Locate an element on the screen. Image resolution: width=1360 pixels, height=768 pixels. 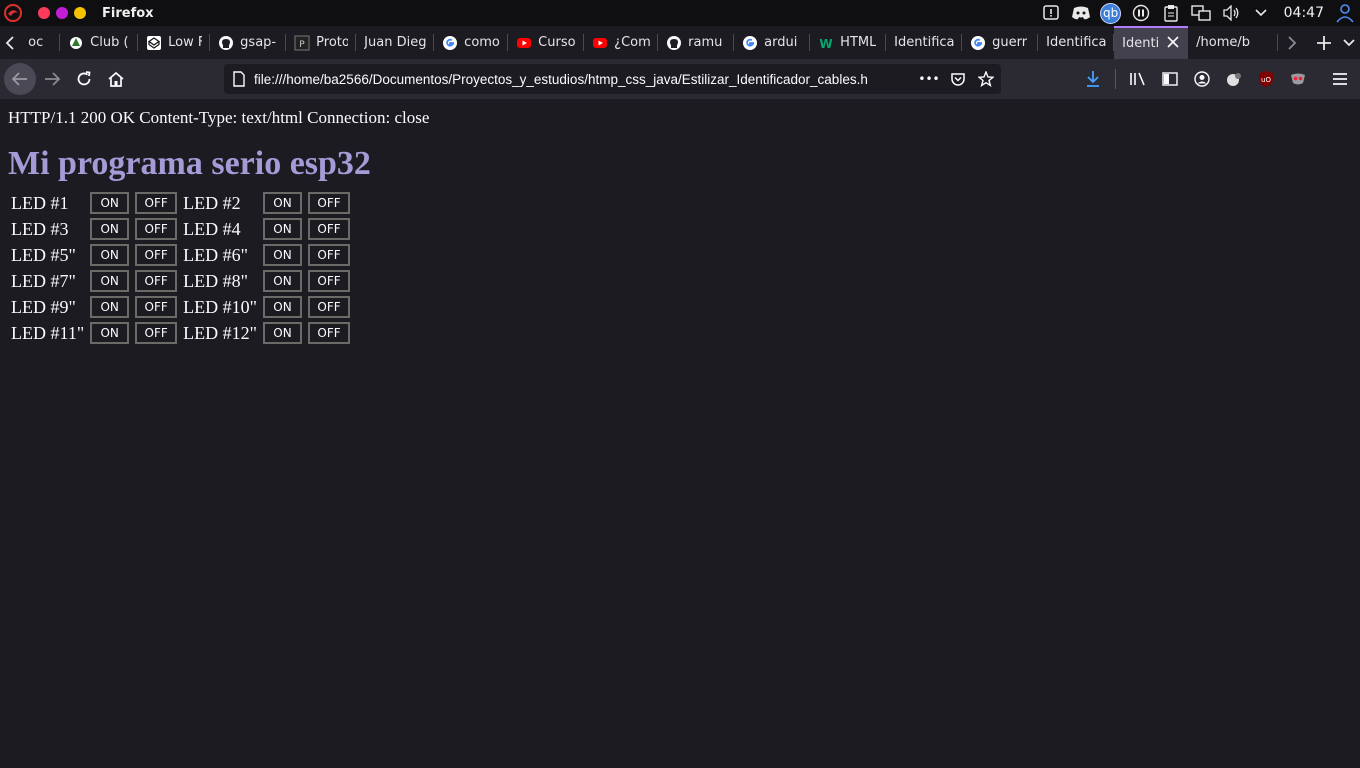
volume-icon is located at coordinates (1231, 13).